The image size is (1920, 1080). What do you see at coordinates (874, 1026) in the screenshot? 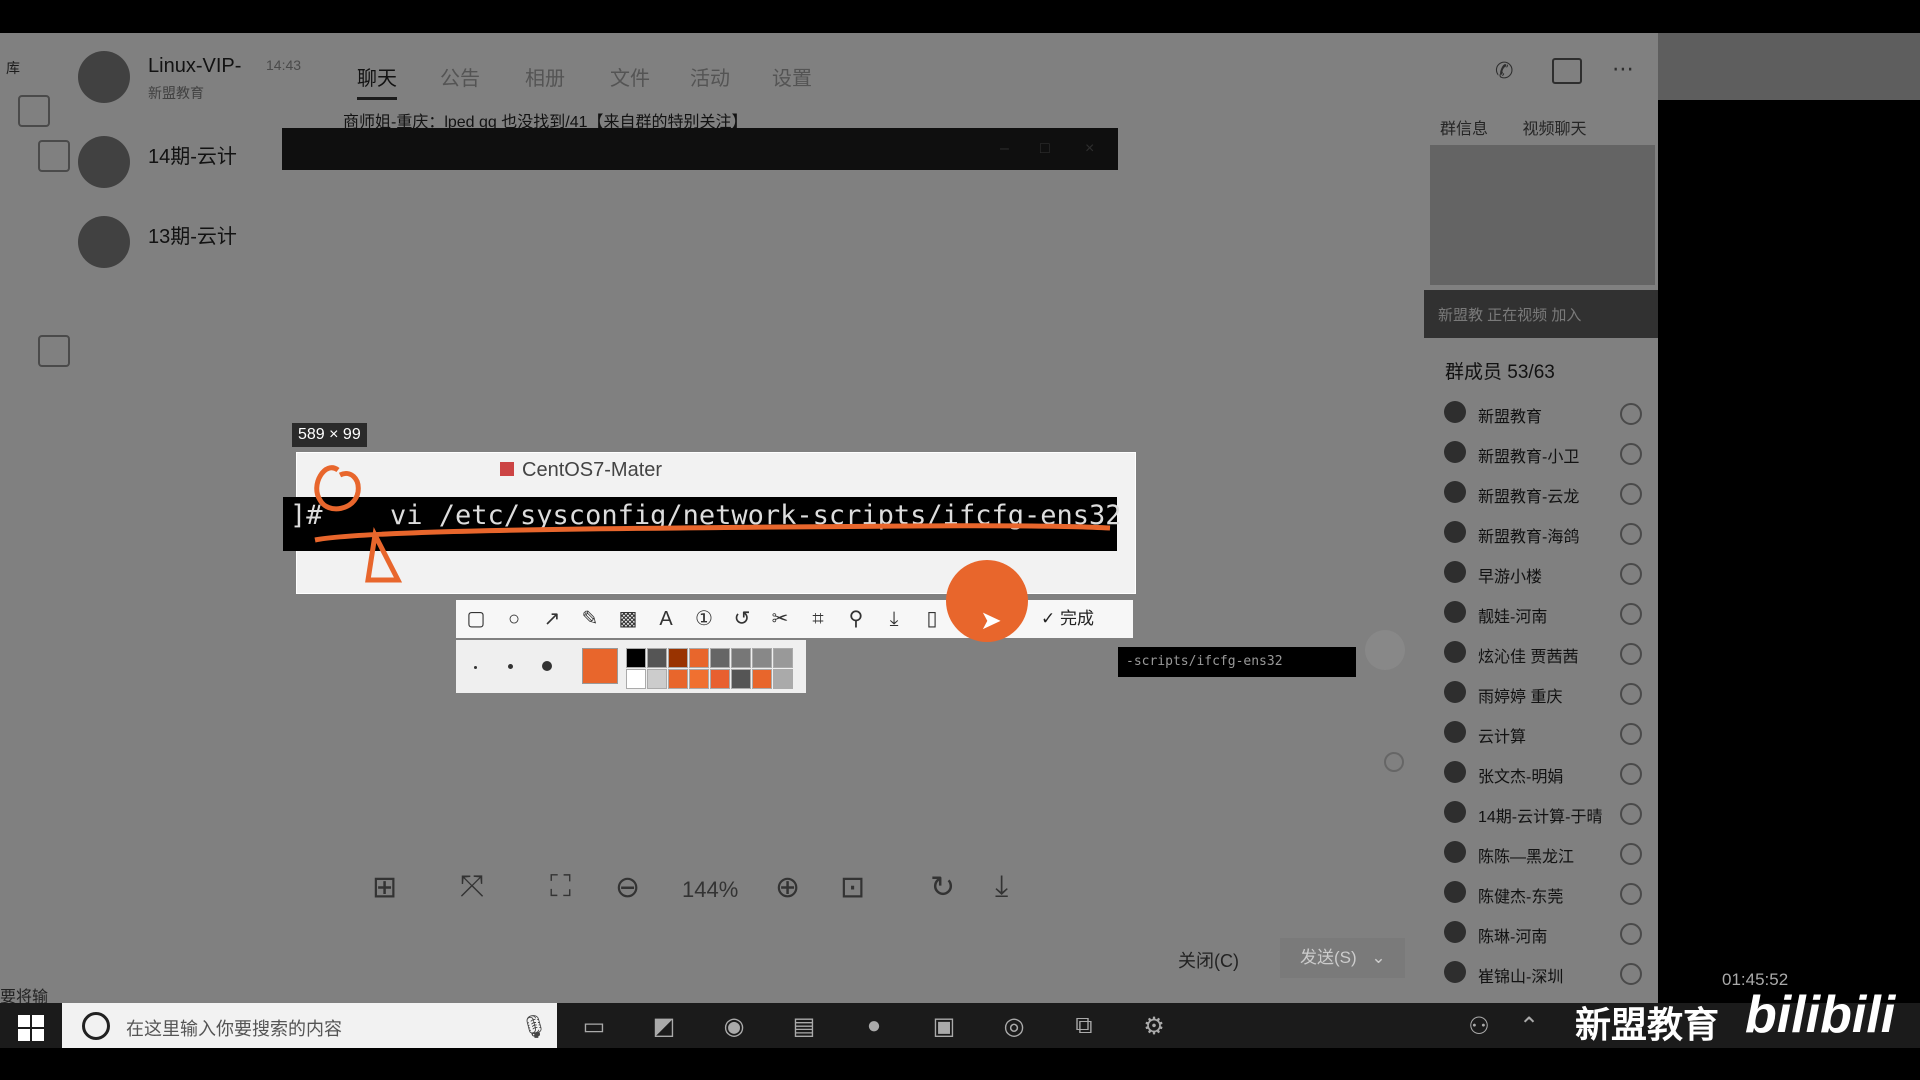
I see `qq-icon: ●` at bounding box center [874, 1026].